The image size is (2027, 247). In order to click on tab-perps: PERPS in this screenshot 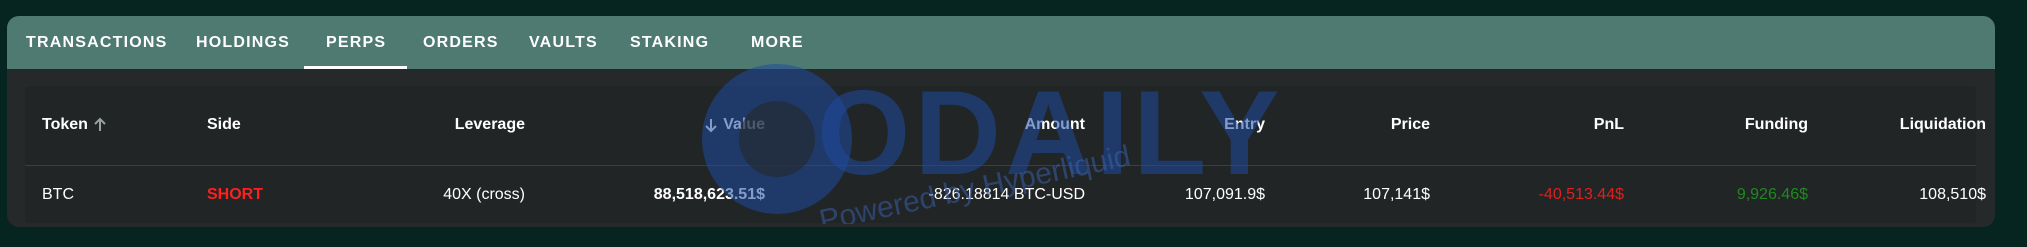, I will do `click(356, 42)`.